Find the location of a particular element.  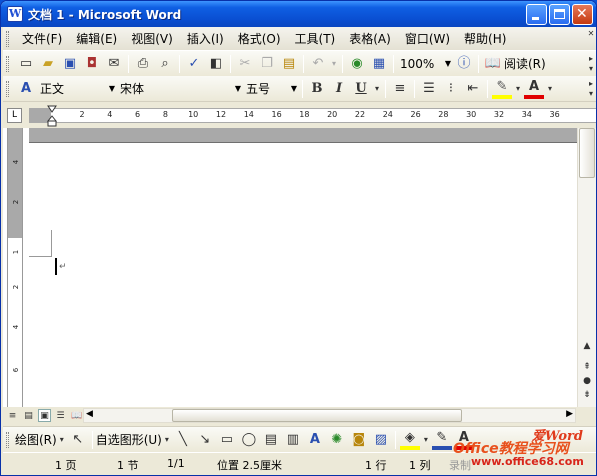

cut-icon: ✂ is located at coordinates (245, 64).